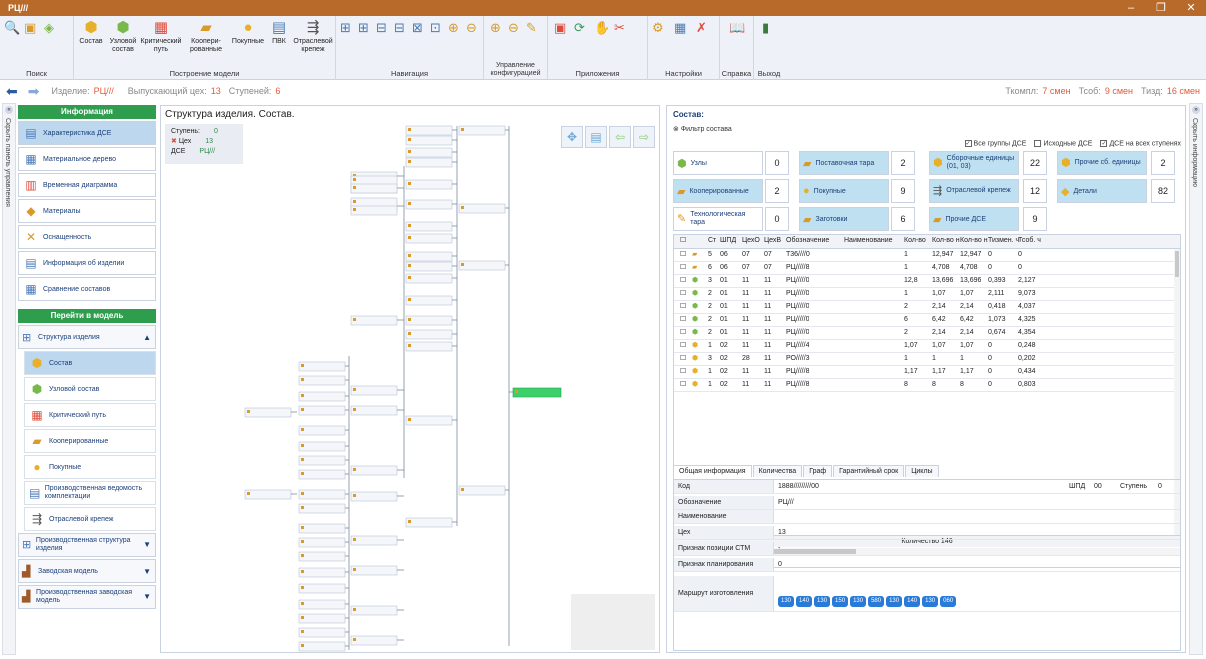 The width and height of the screenshot is (1206, 659). I want to click on forward-arrow-icon: ➡, so click(34, 91).